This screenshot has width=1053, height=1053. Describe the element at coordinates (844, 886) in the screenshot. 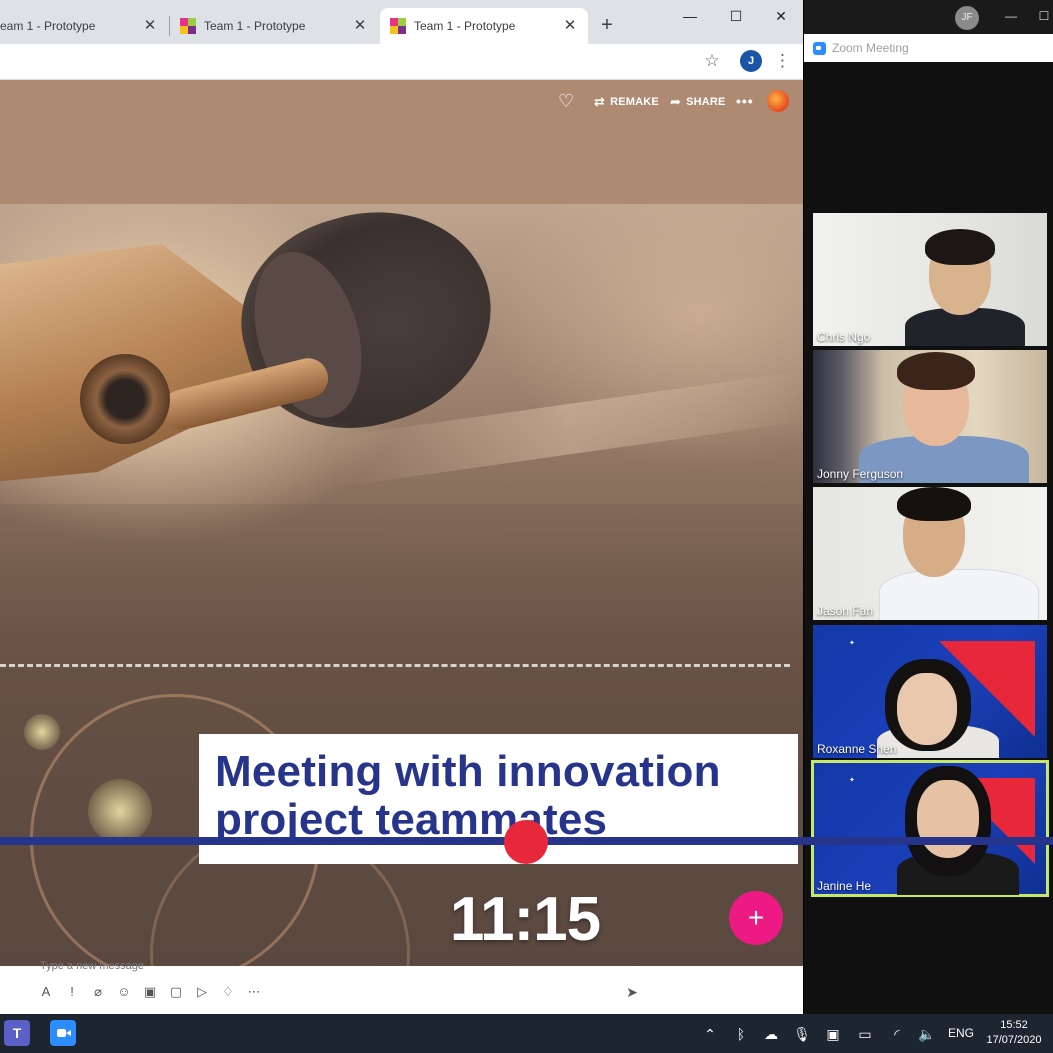

I see `participant-name: Janine He` at that location.